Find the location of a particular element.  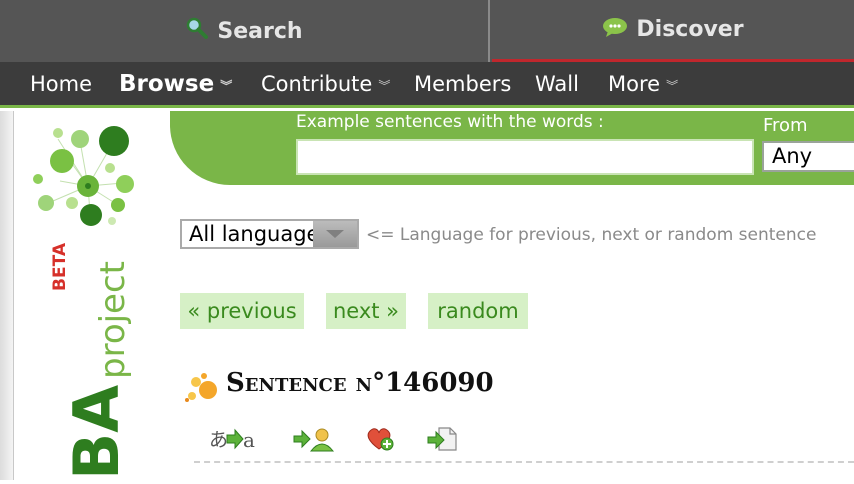

menu-item-contribute: Contribute ︾ is located at coordinates (325, 84).